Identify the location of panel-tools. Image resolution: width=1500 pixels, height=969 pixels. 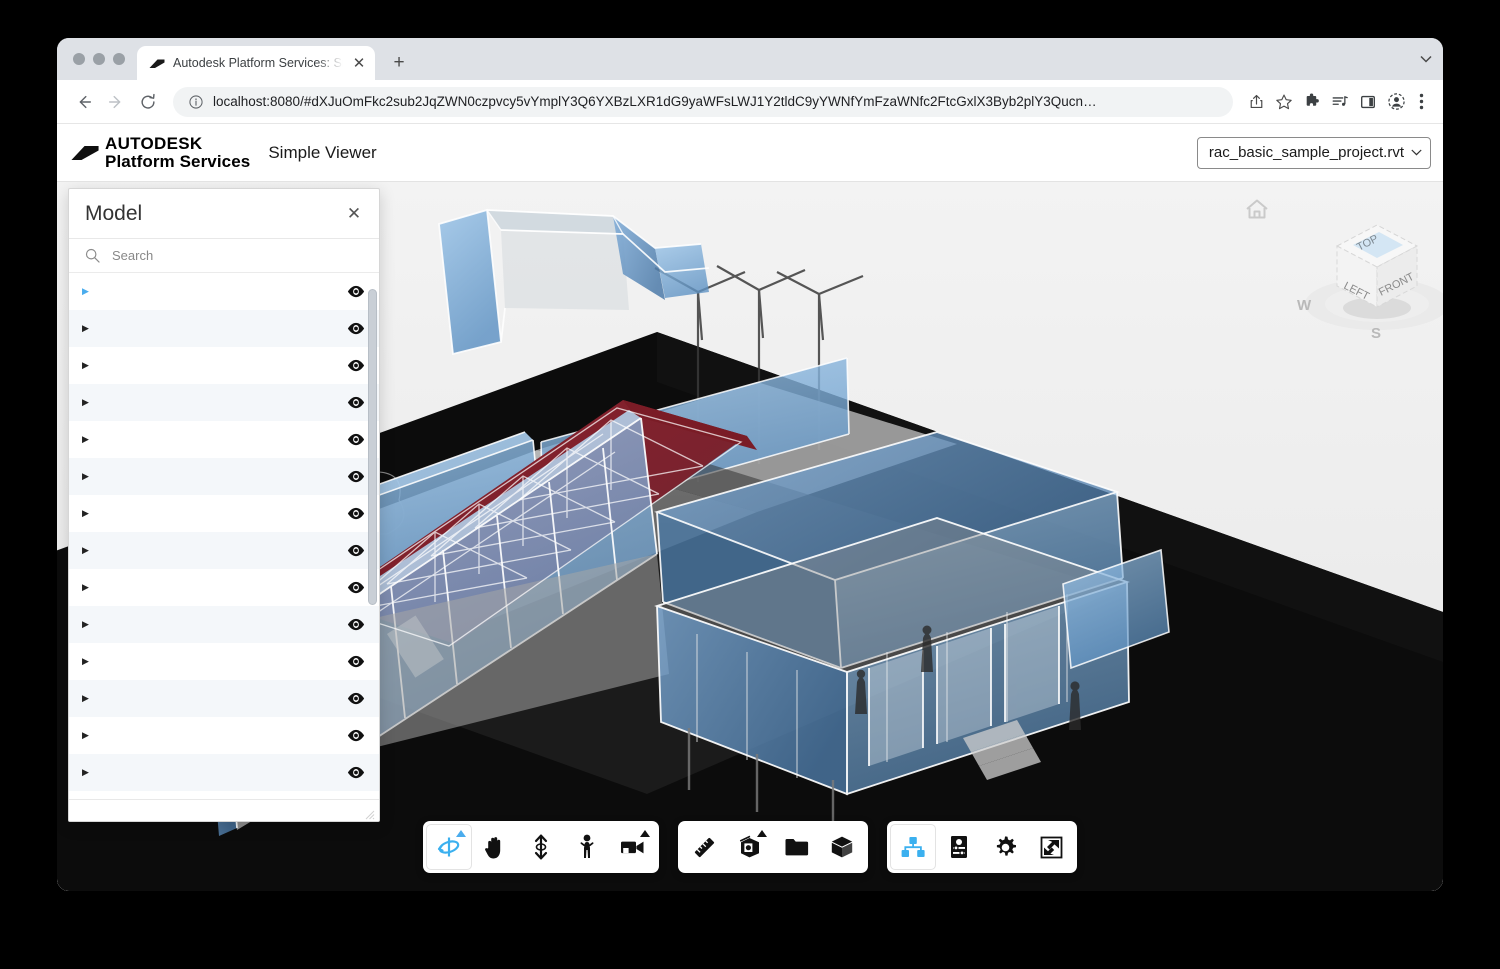
(982, 847).